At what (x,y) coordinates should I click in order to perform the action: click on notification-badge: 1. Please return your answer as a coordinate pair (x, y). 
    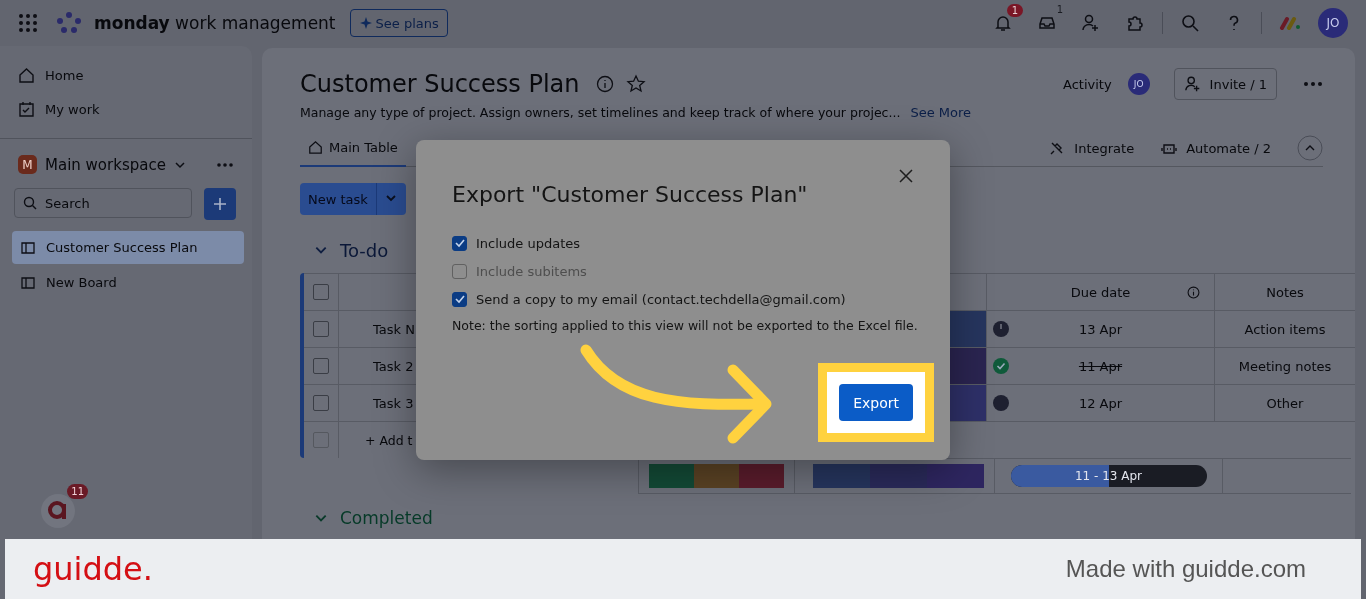
    Looking at the image, I should click on (1014, 10).